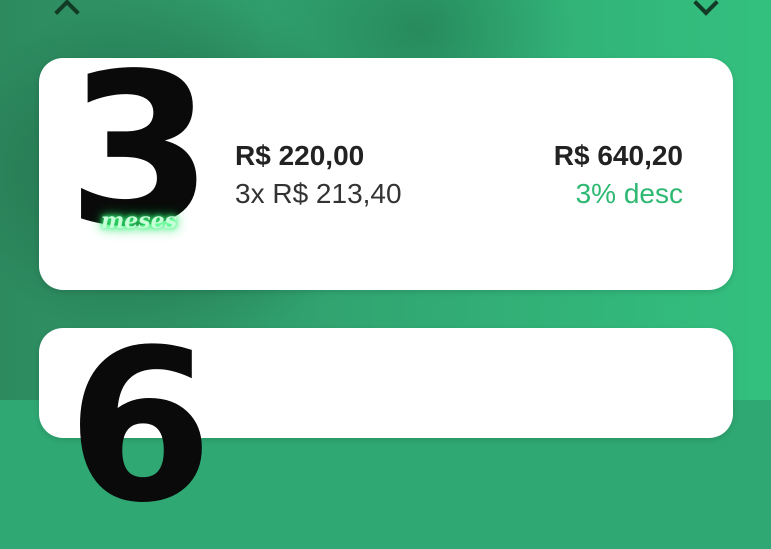 This screenshot has width=771, height=549. I want to click on plan-total: R$ 640,20, so click(618, 155).